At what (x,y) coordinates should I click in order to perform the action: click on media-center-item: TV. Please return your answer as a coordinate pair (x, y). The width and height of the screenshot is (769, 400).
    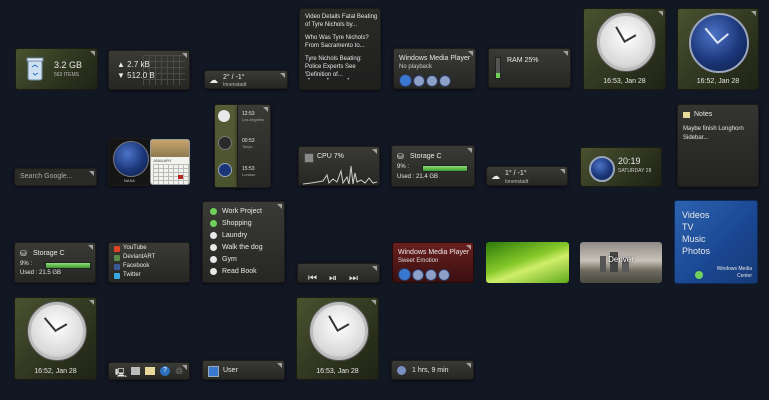
    Looking at the image, I should click on (696, 227).